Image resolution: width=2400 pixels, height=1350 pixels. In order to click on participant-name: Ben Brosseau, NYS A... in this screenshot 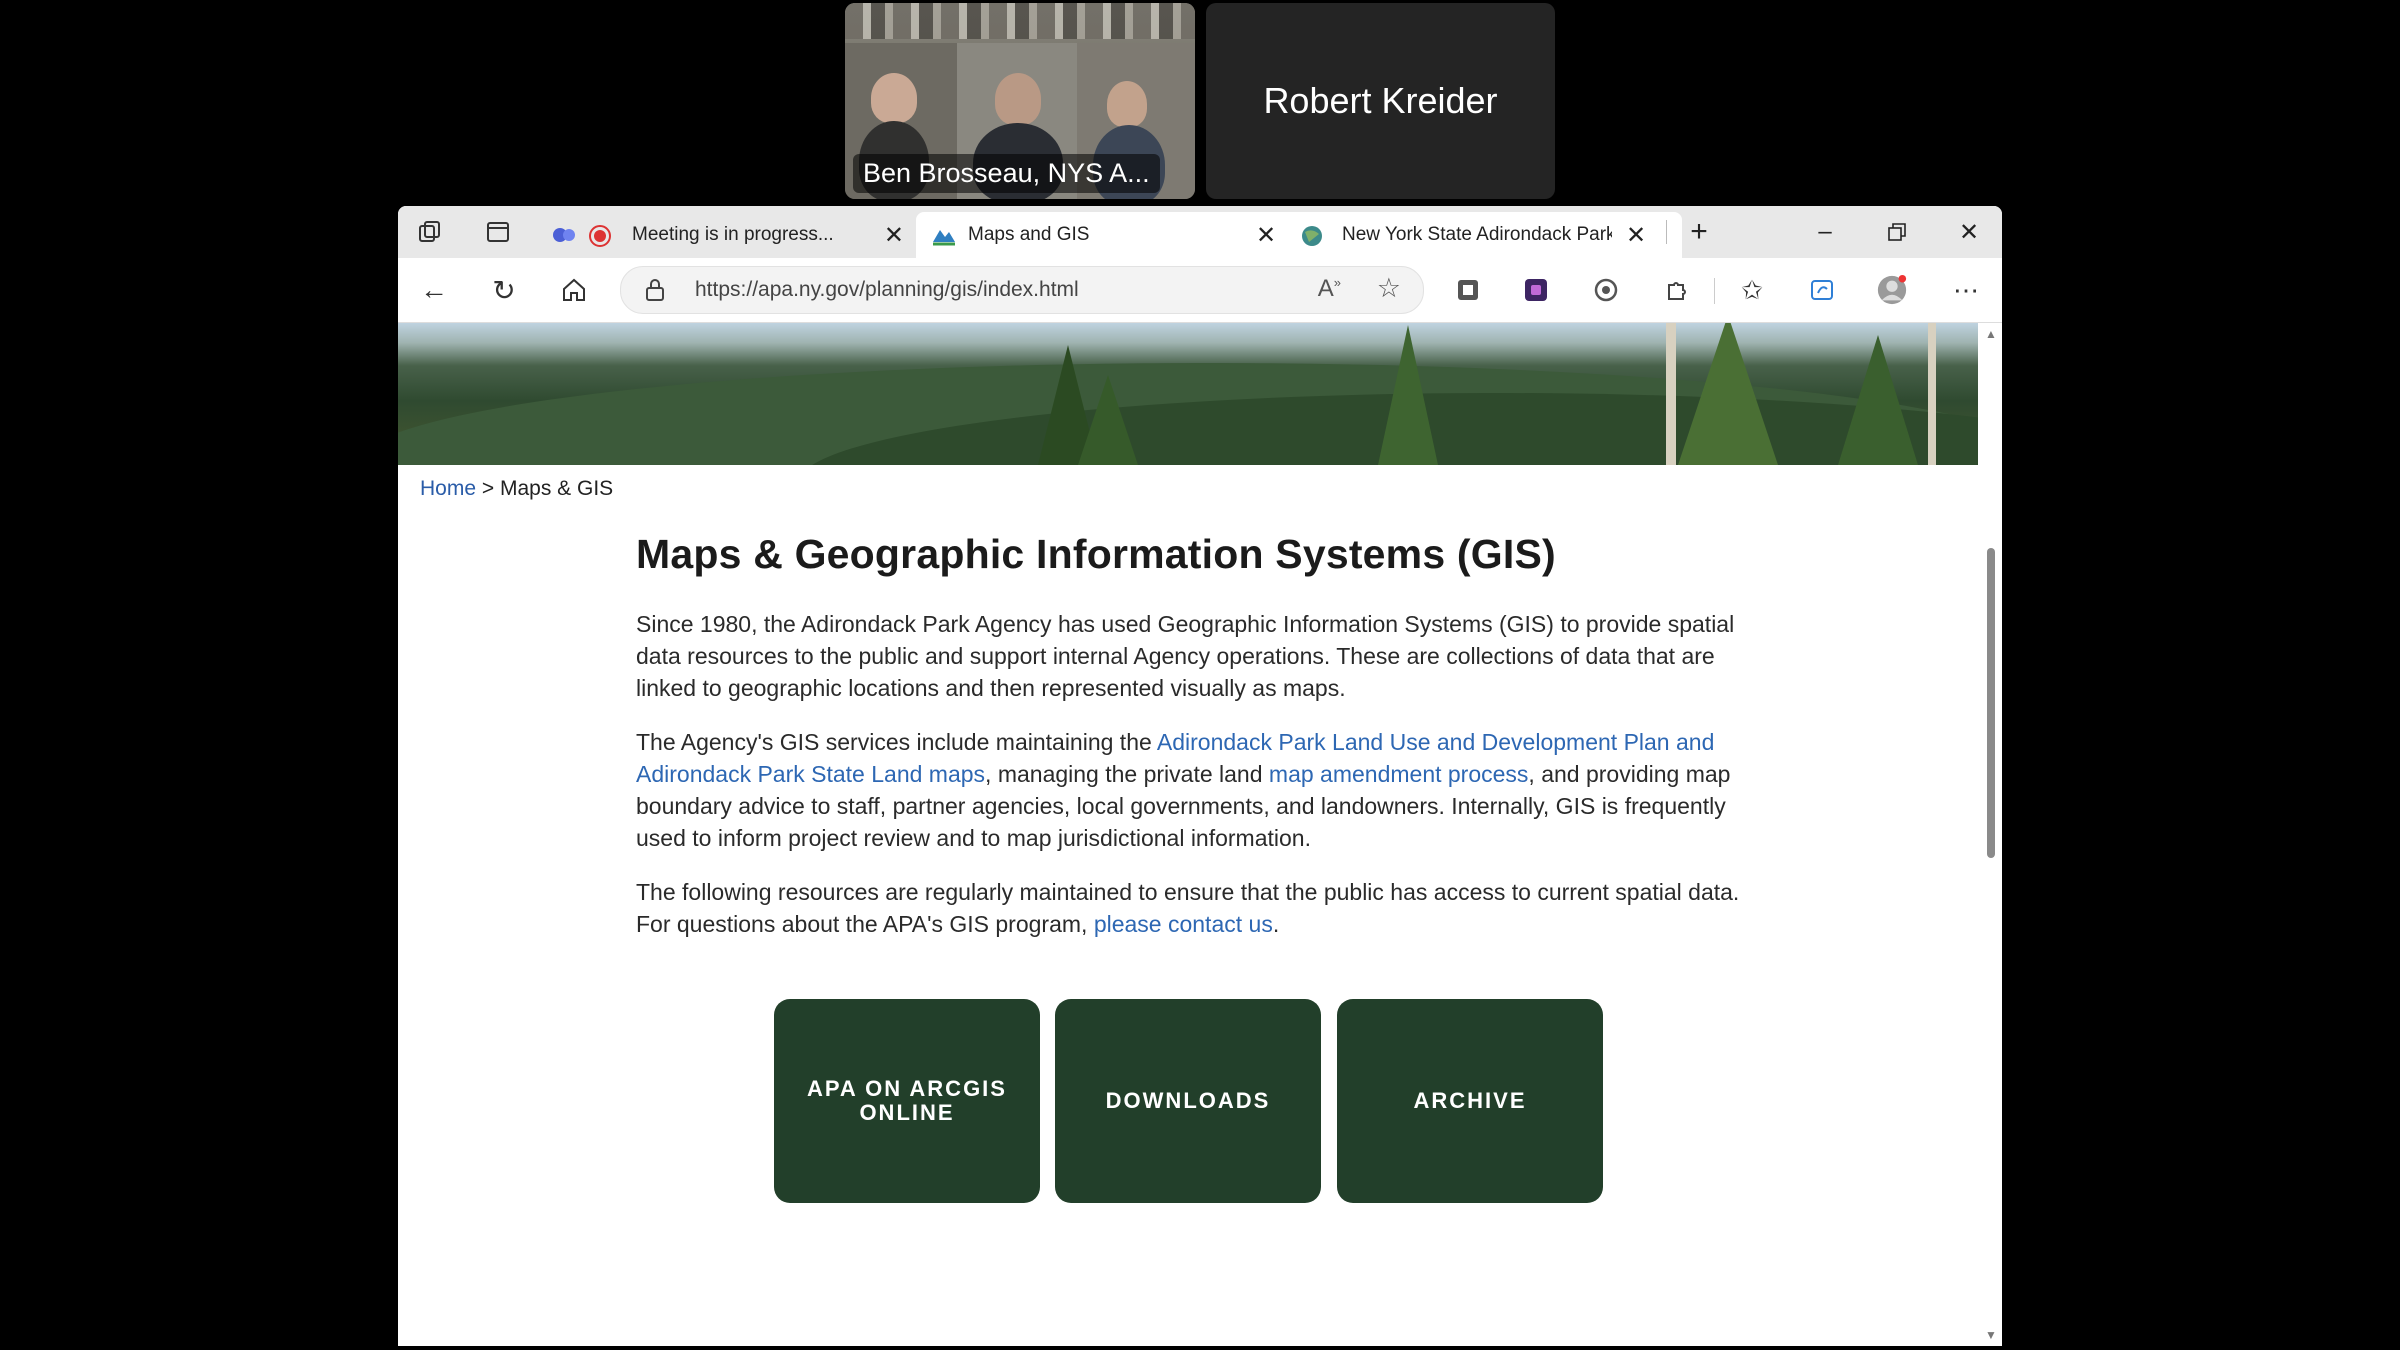, I will do `click(1006, 173)`.